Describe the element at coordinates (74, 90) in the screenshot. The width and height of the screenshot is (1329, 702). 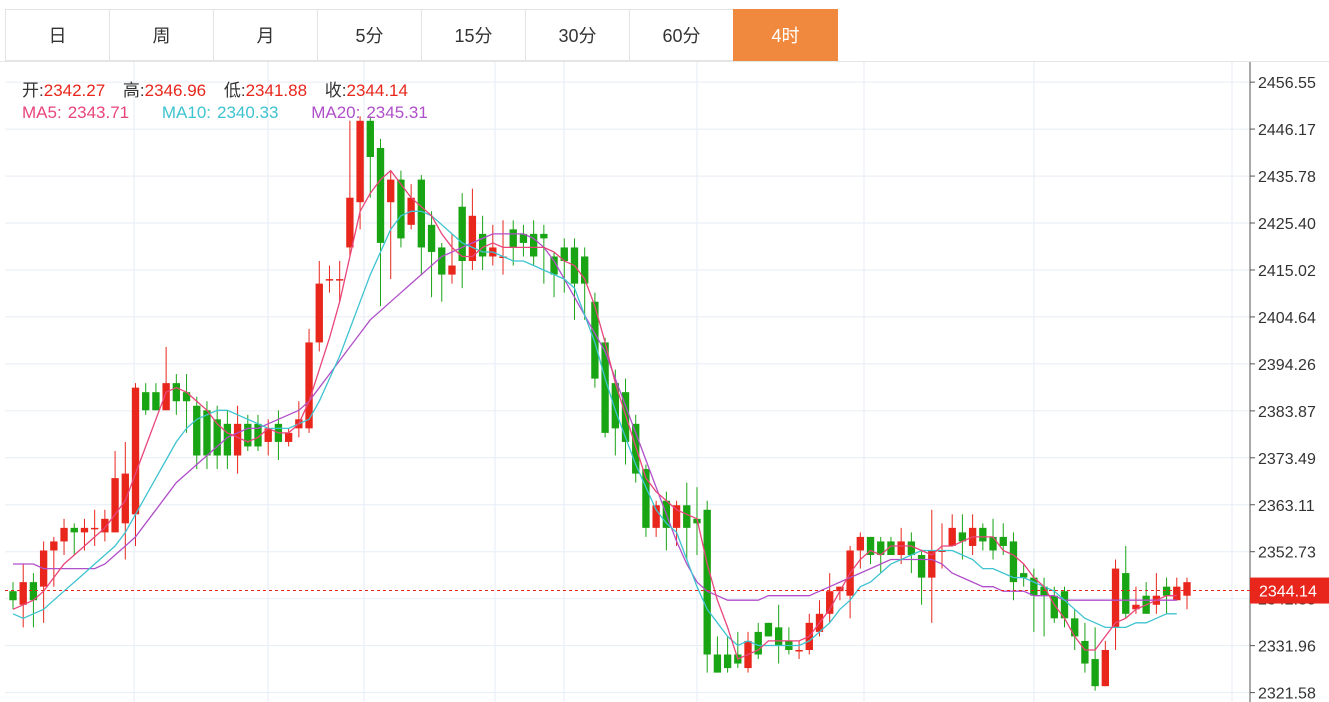
I see `open-value: 2342.27` at that location.